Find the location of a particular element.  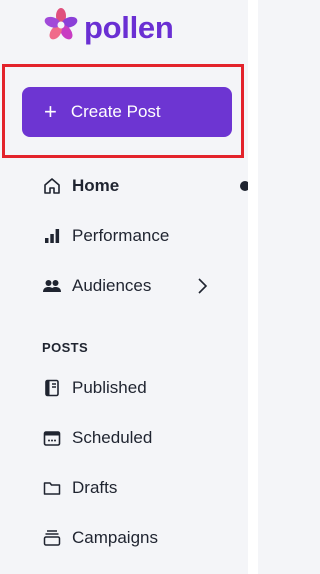

sidebar-item-audiences: Audiences is located at coordinates (142, 286).